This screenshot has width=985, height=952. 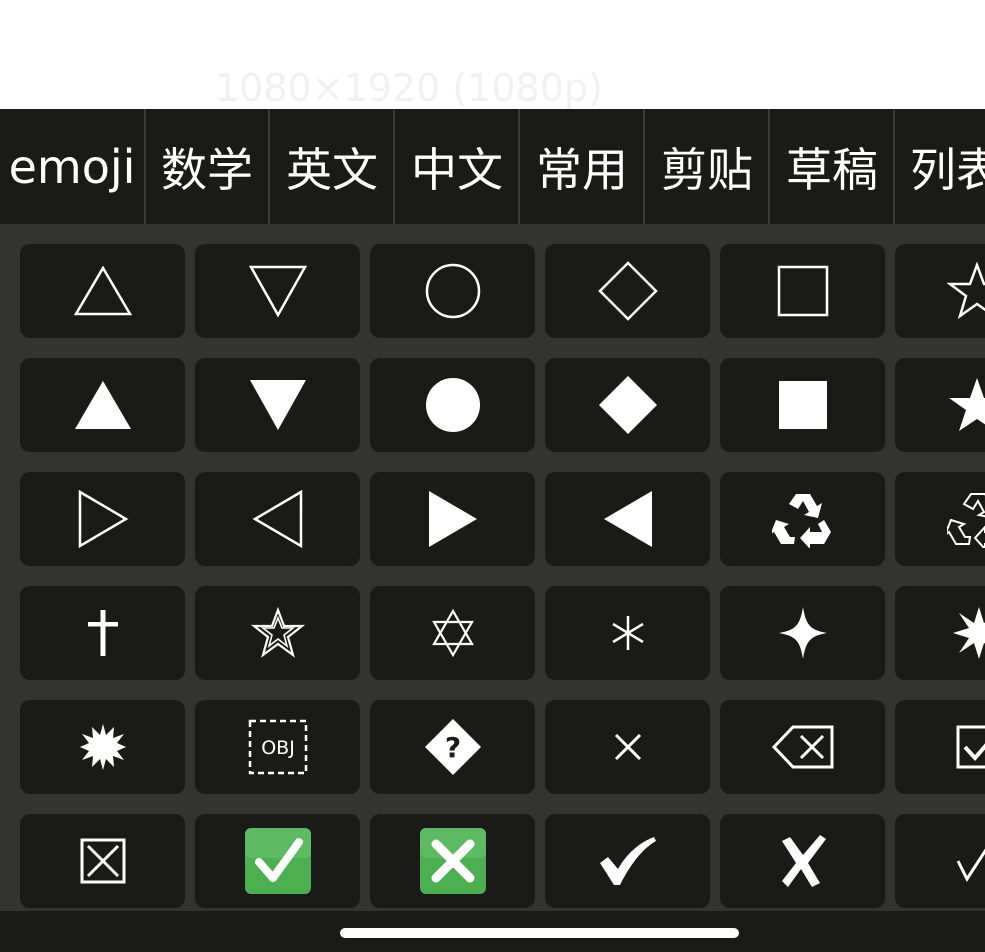 I want to click on key-outlined-star, so click(x=277, y=633).